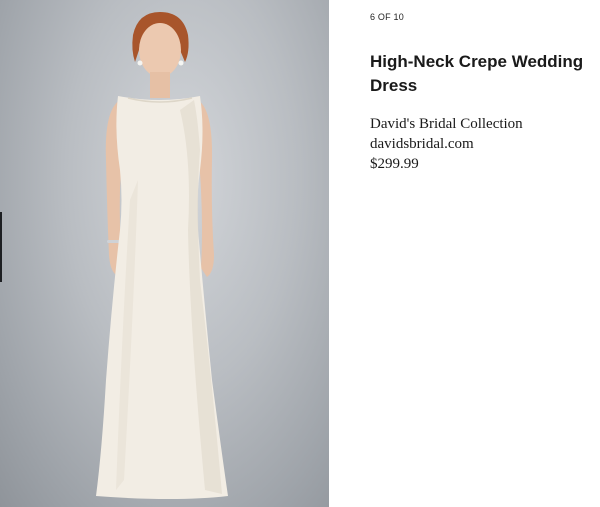  I want to click on product-title: High-Neck Crepe Wedding Dress, so click(481, 74).